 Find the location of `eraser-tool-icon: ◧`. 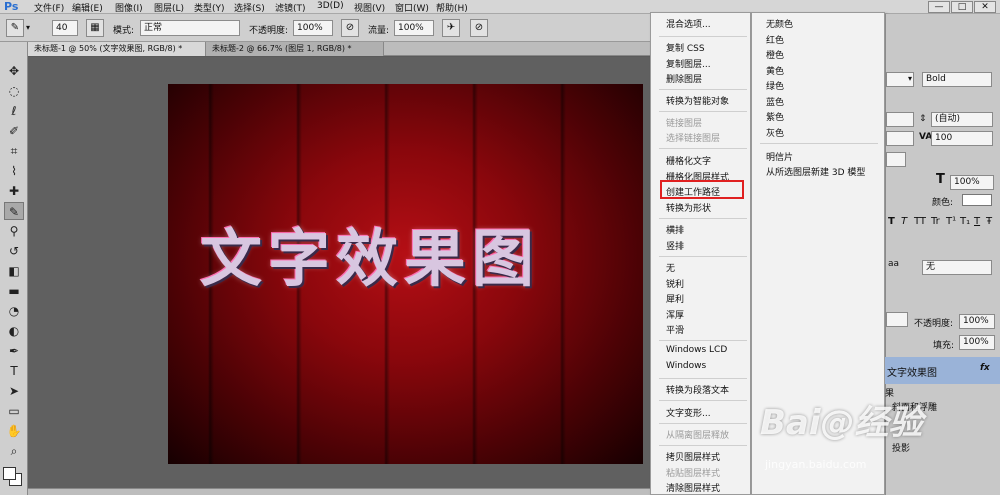

eraser-tool-icon: ◧ is located at coordinates (14, 271).